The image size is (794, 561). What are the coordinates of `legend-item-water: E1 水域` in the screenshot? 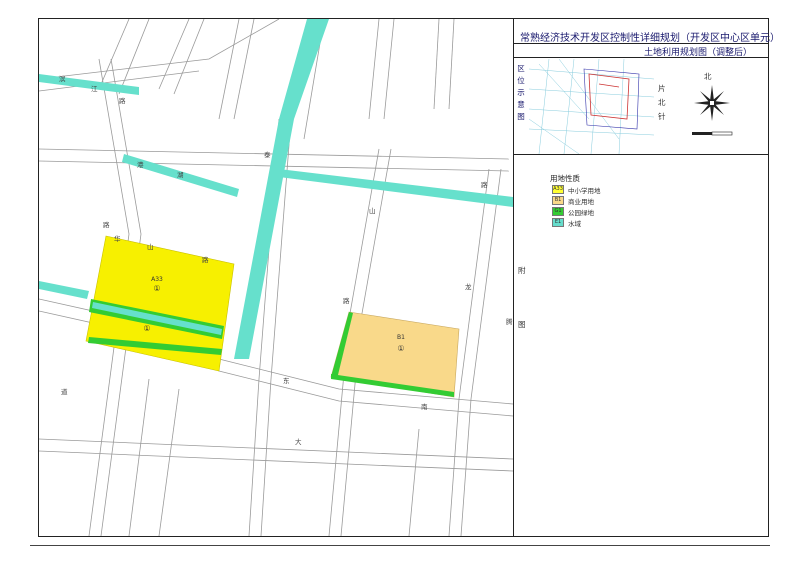 It's located at (566, 223).